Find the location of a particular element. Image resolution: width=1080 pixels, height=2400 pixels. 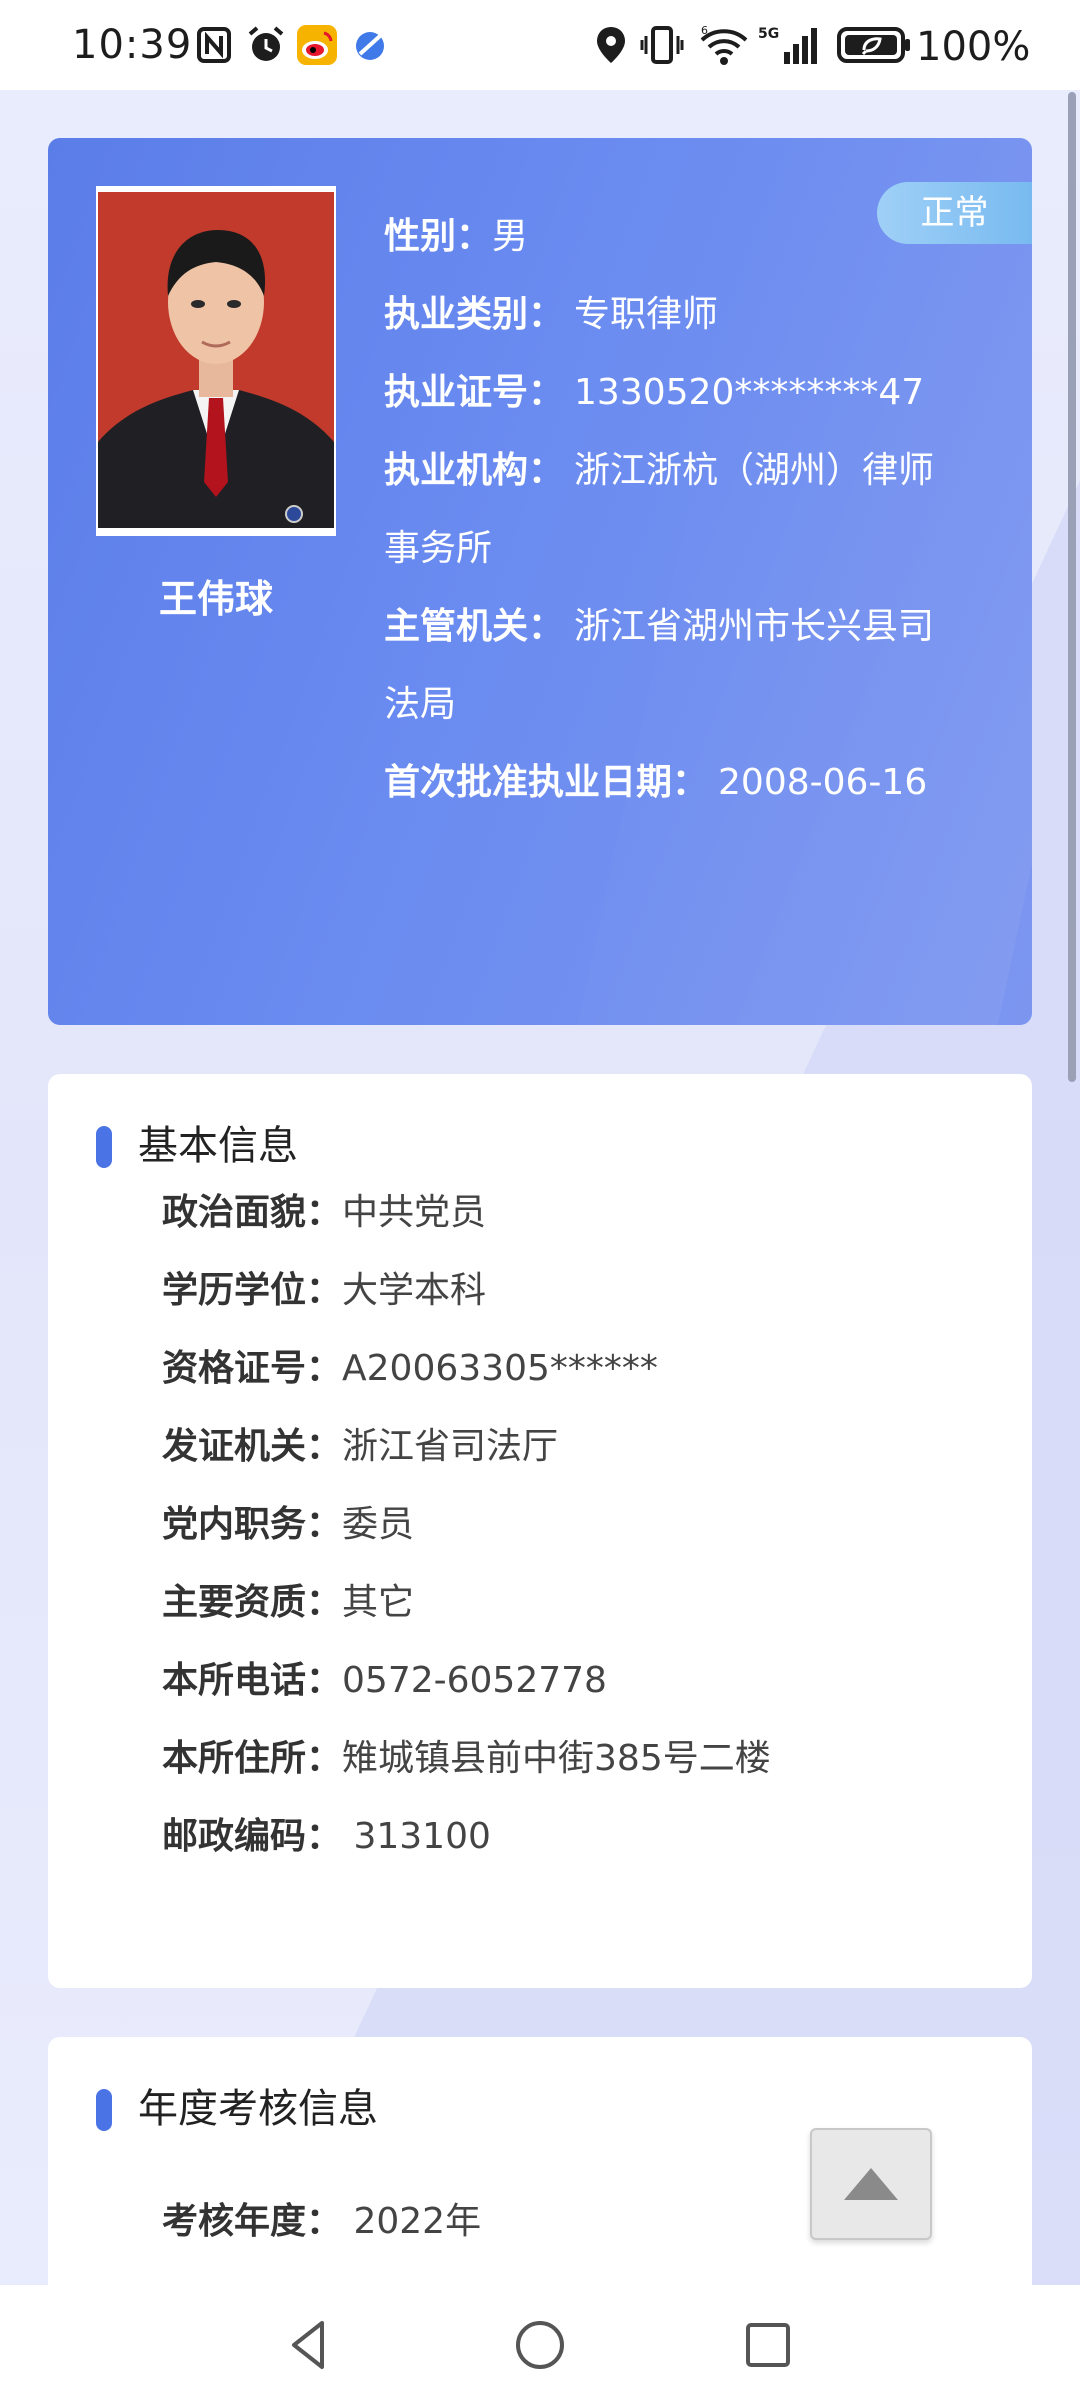

svg-text: 5G is located at coordinates (768, 34).